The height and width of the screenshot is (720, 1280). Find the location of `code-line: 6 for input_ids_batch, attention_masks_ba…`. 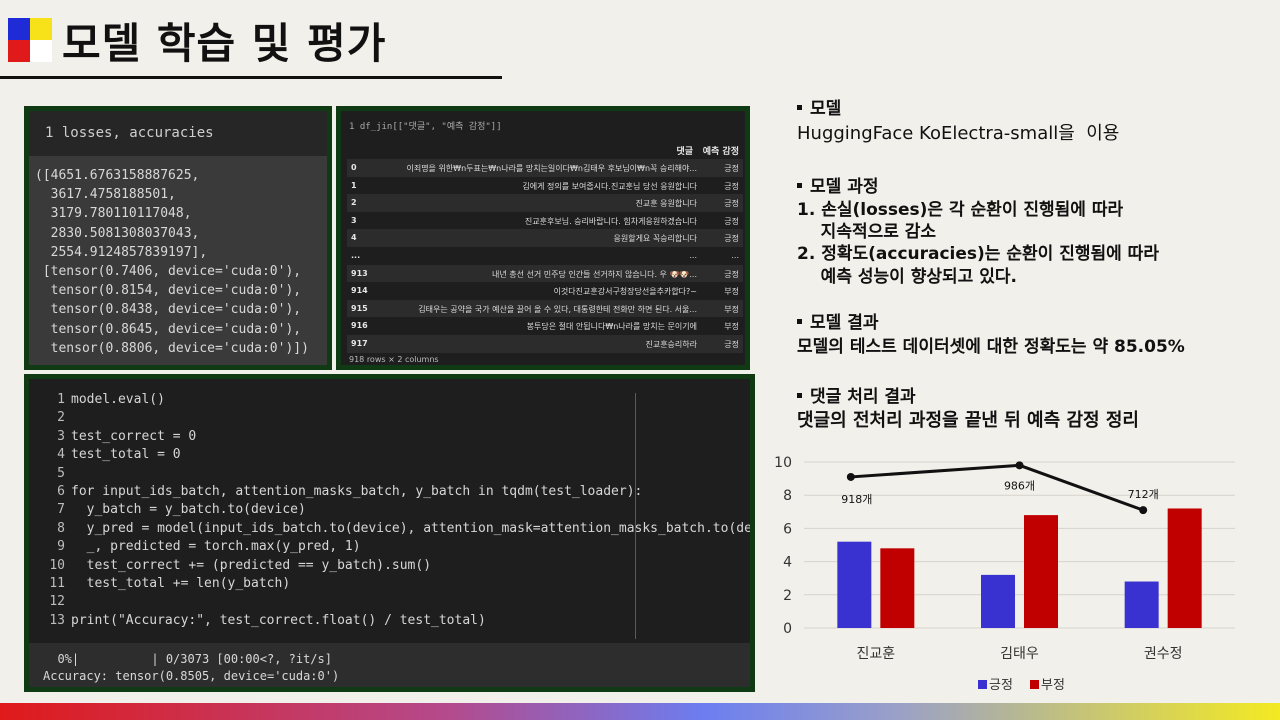

code-line: 6 for input_ids_batch, attention_masks_ba… is located at coordinates (389, 493).